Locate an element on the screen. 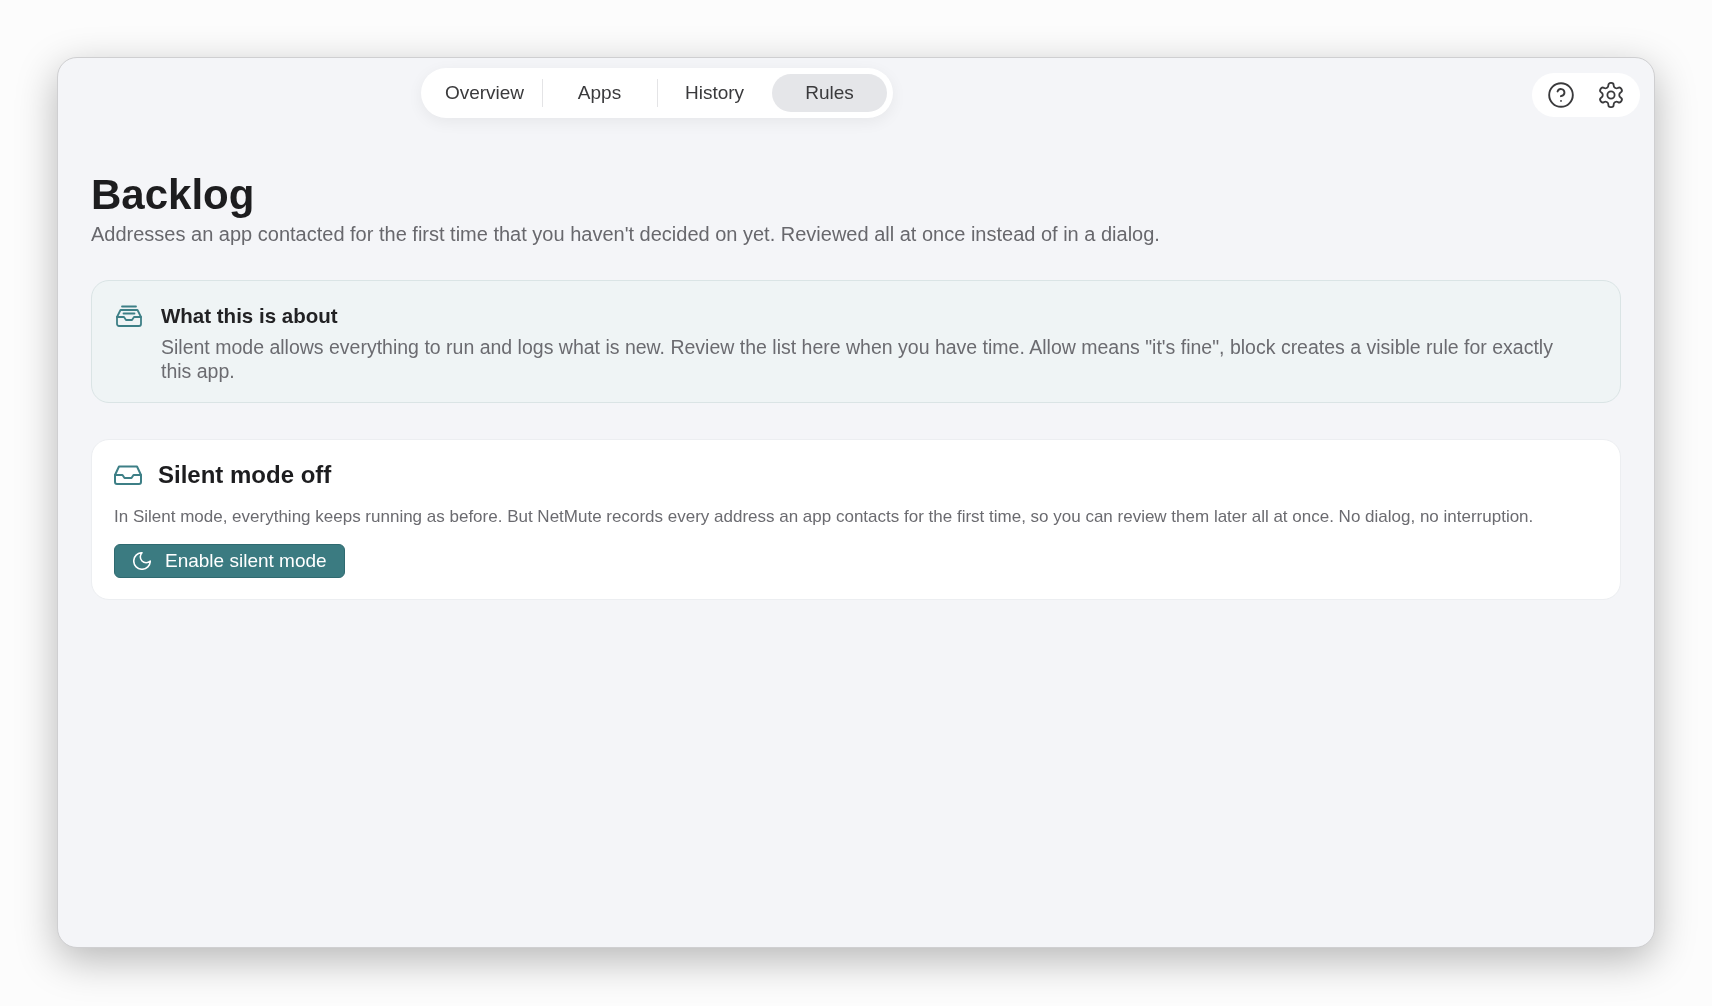 The width and height of the screenshot is (1712, 1006). info-title: What this is about is located at coordinates (250, 316).